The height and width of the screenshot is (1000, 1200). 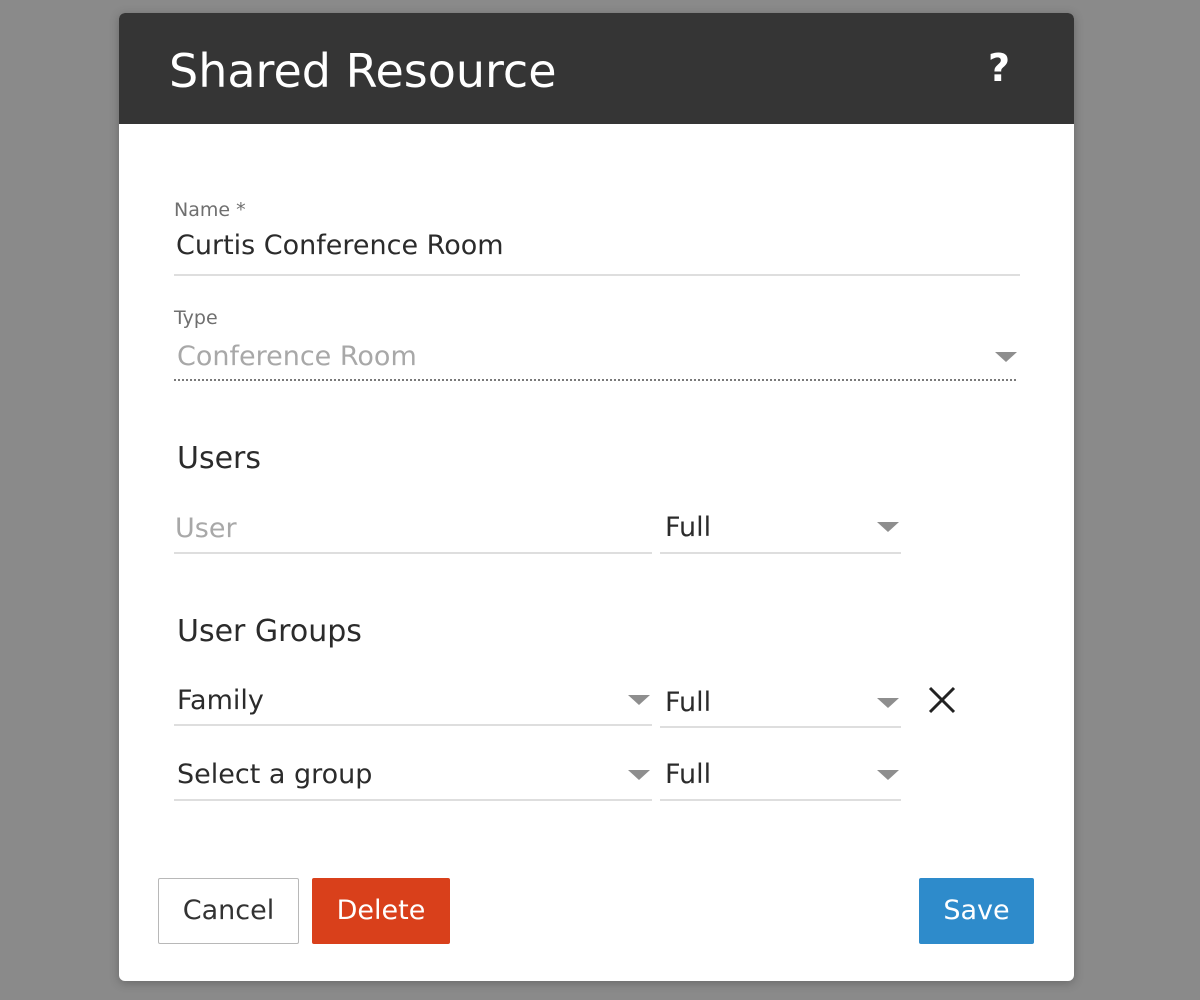 What do you see at coordinates (999, 68) in the screenshot?
I see `help-icon: ?` at bounding box center [999, 68].